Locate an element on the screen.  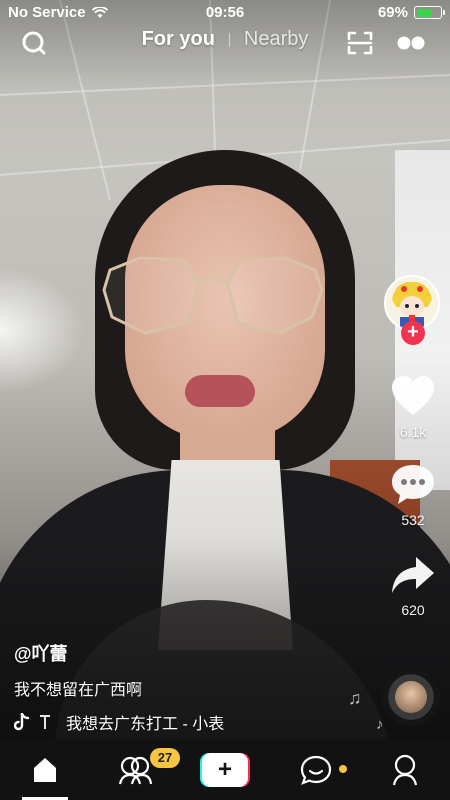
live-button is located at coordinates (411, 43).